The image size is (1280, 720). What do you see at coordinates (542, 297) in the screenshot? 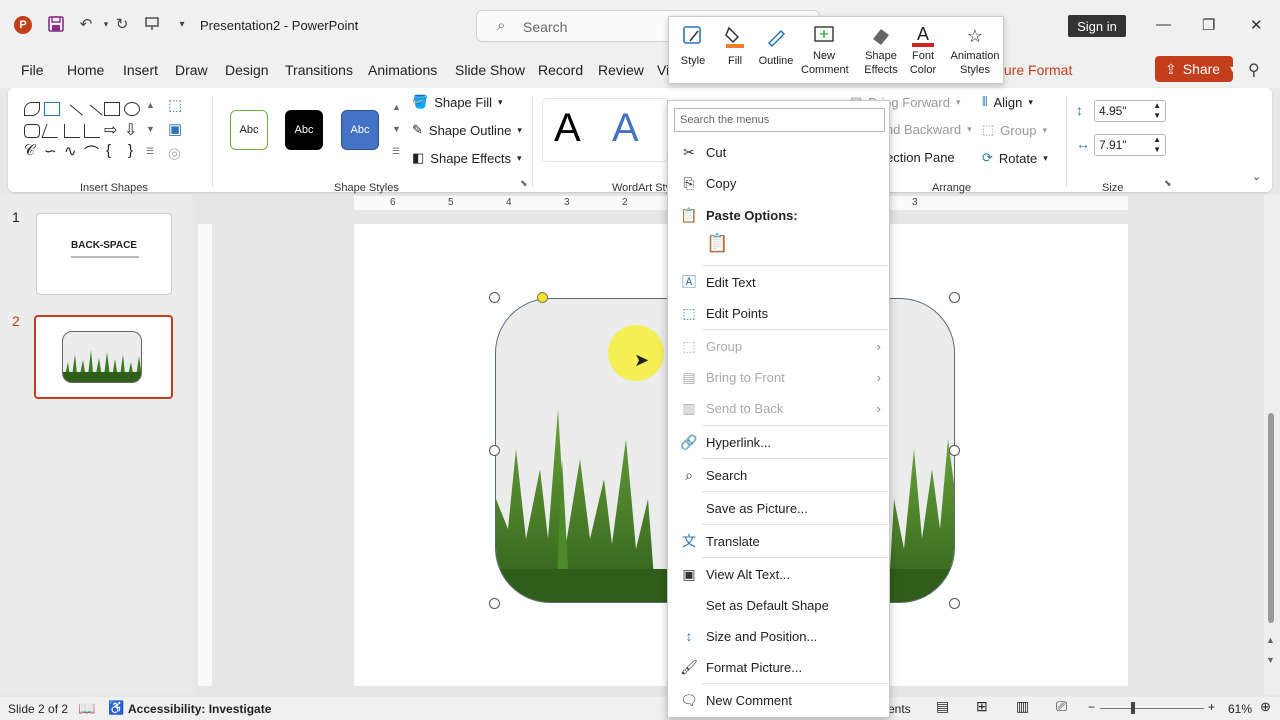
I see `corner-radius-adjust-handle` at bounding box center [542, 297].